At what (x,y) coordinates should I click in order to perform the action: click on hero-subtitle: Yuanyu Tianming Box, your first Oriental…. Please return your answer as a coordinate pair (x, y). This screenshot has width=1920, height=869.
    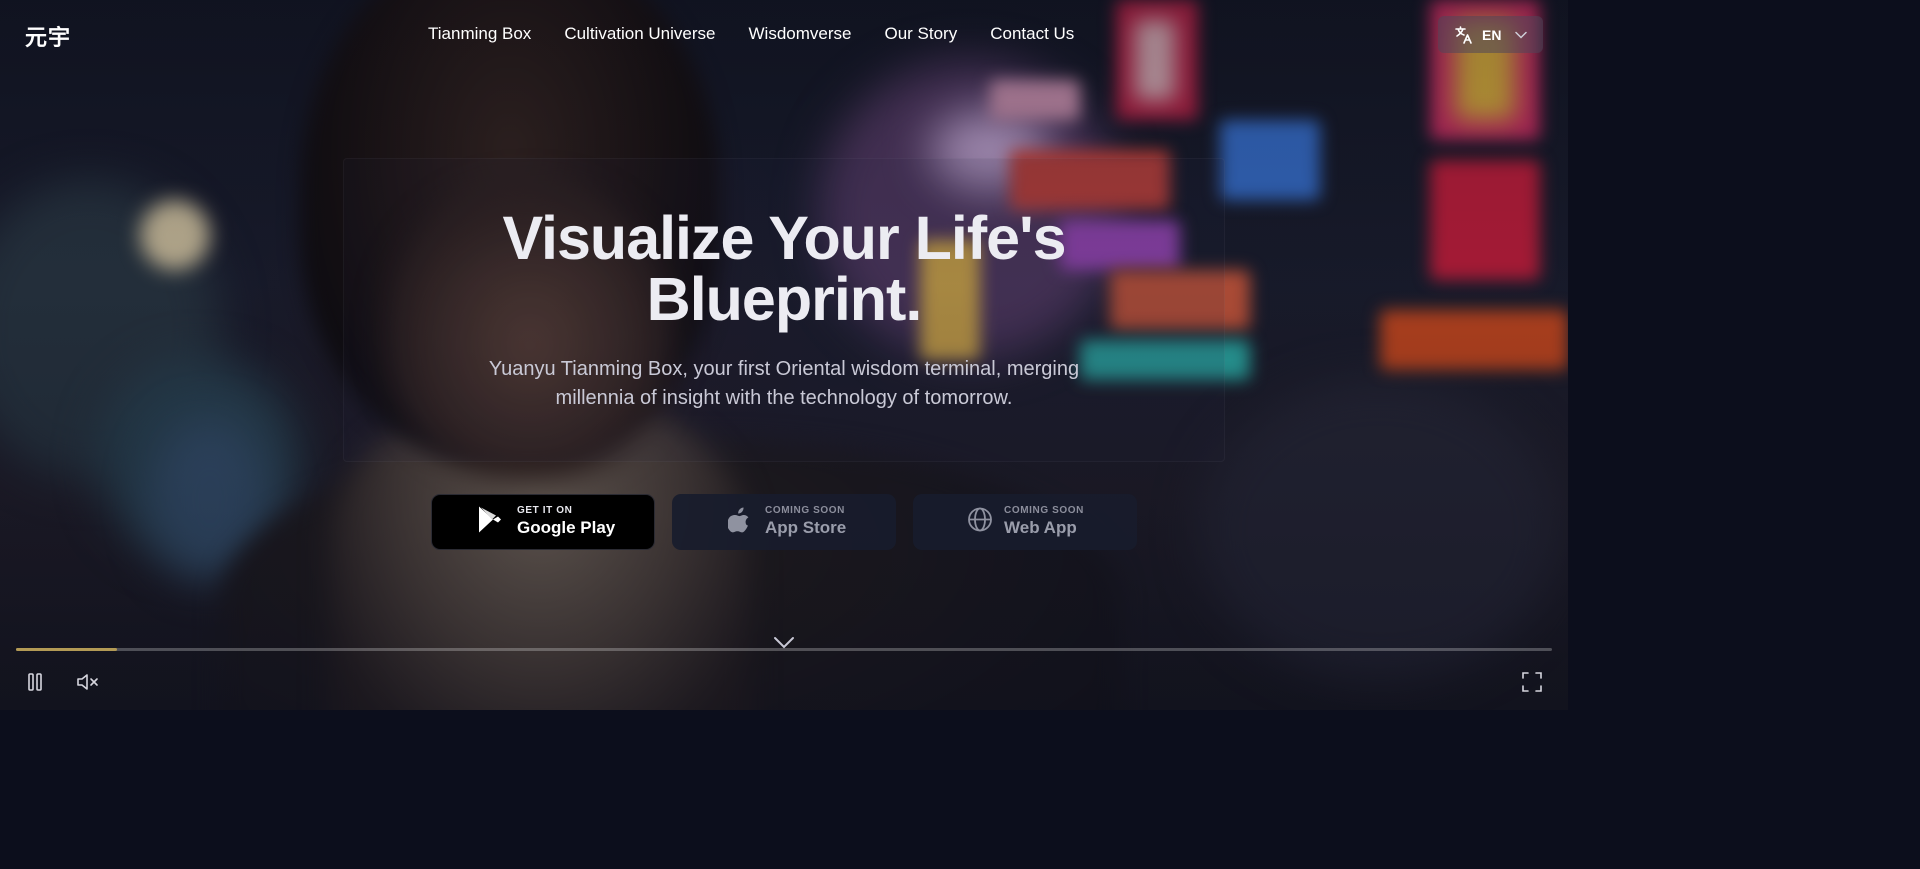
    Looking at the image, I should click on (784, 384).